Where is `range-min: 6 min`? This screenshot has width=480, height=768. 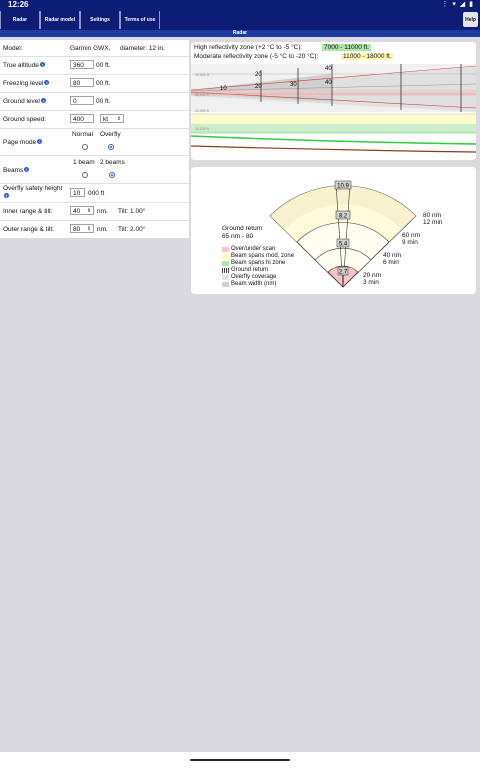 range-min: 6 min is located at coordinates (391, 262).